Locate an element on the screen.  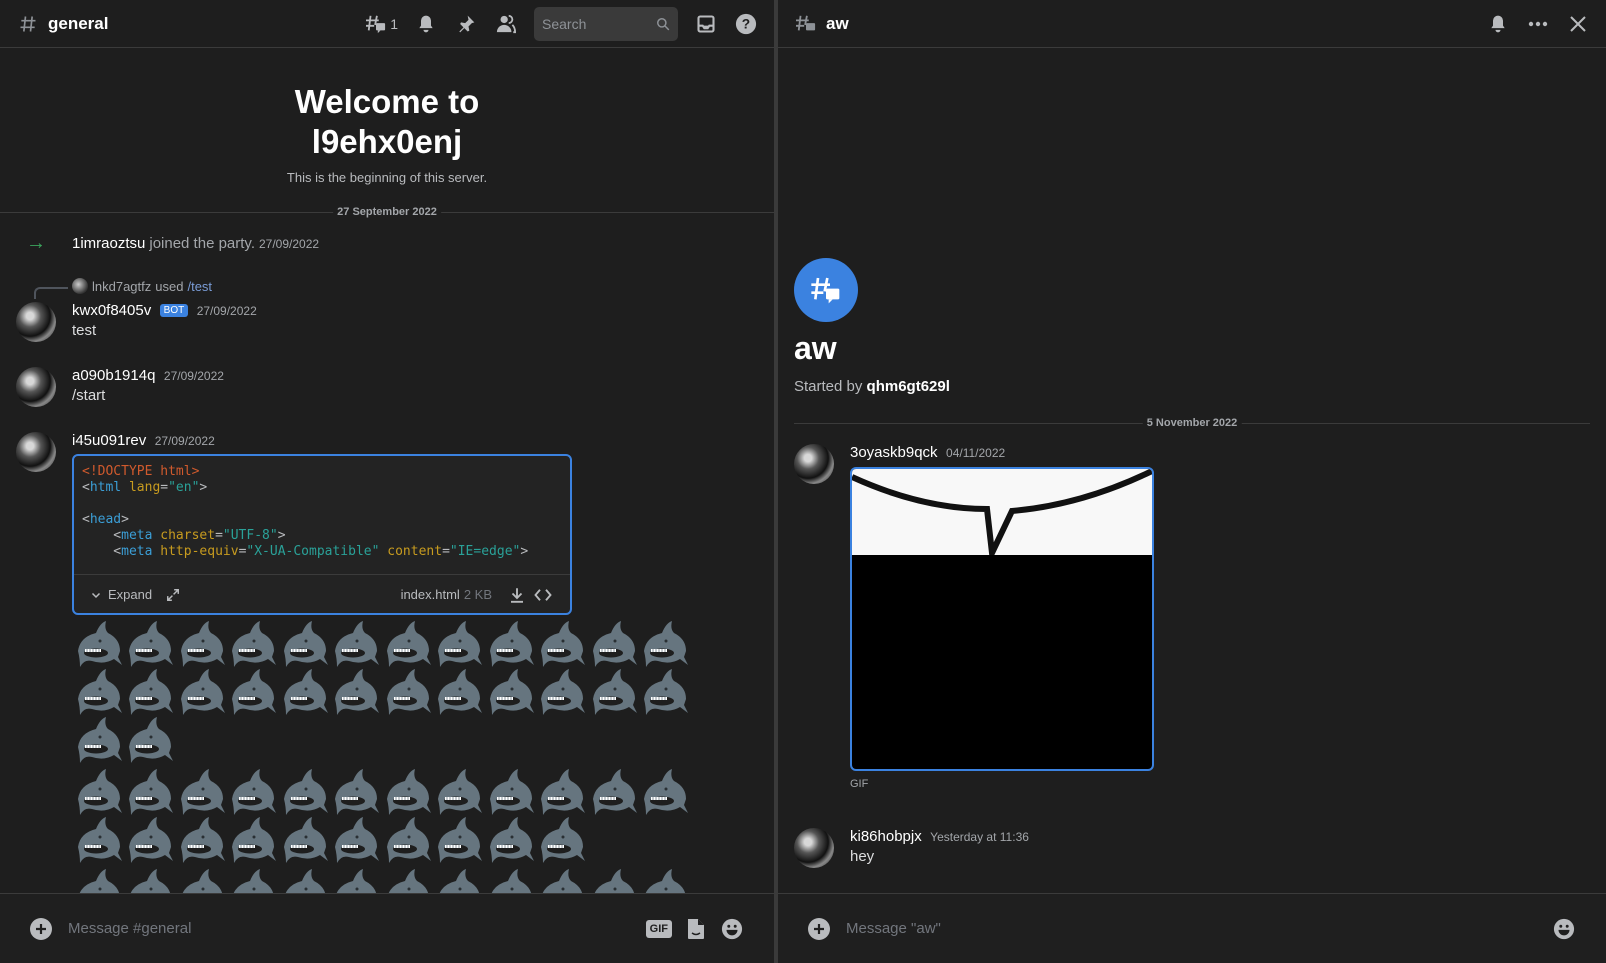
thread-message-input is located at coordinates (1199, 928).